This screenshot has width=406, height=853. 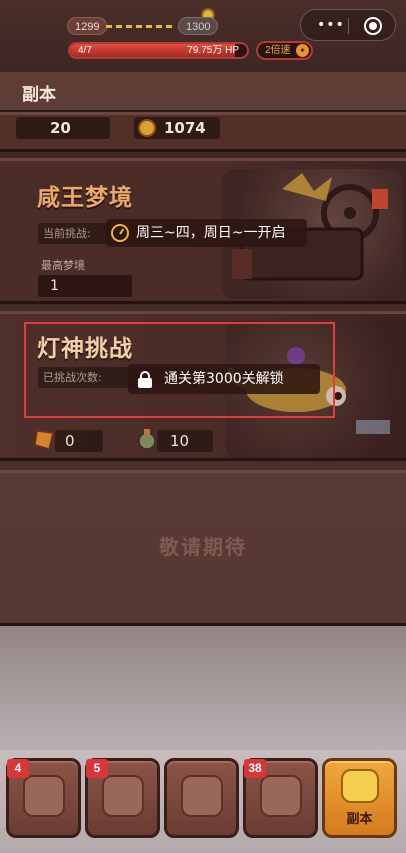 I want to click on treasure-chest-icon, so click(x=281, y=796).